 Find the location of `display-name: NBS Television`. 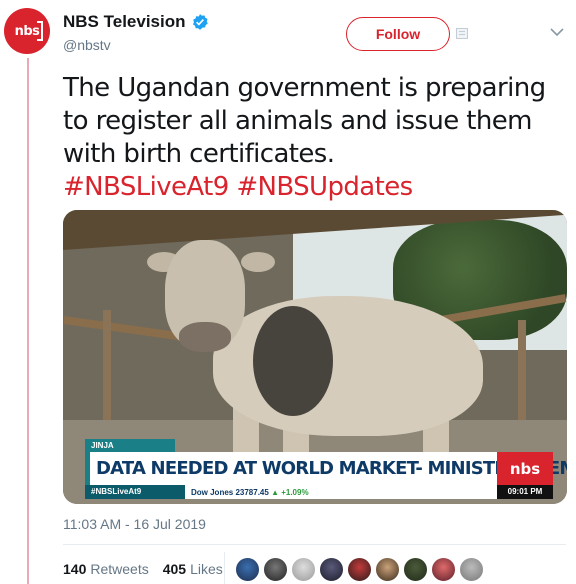

display-name: NBS Television is located at coordinates (124, 22).